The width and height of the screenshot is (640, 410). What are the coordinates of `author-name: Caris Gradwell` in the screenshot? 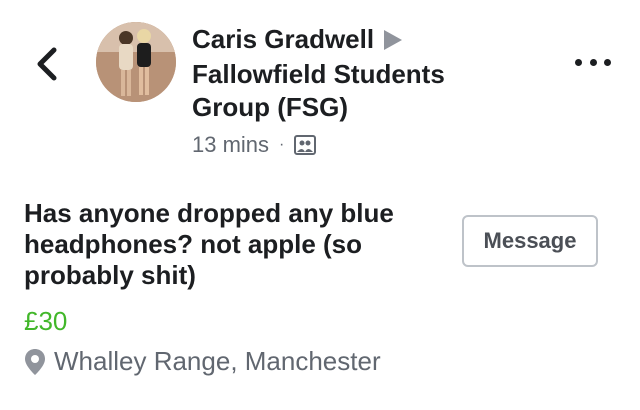 It's located at (283, 39).